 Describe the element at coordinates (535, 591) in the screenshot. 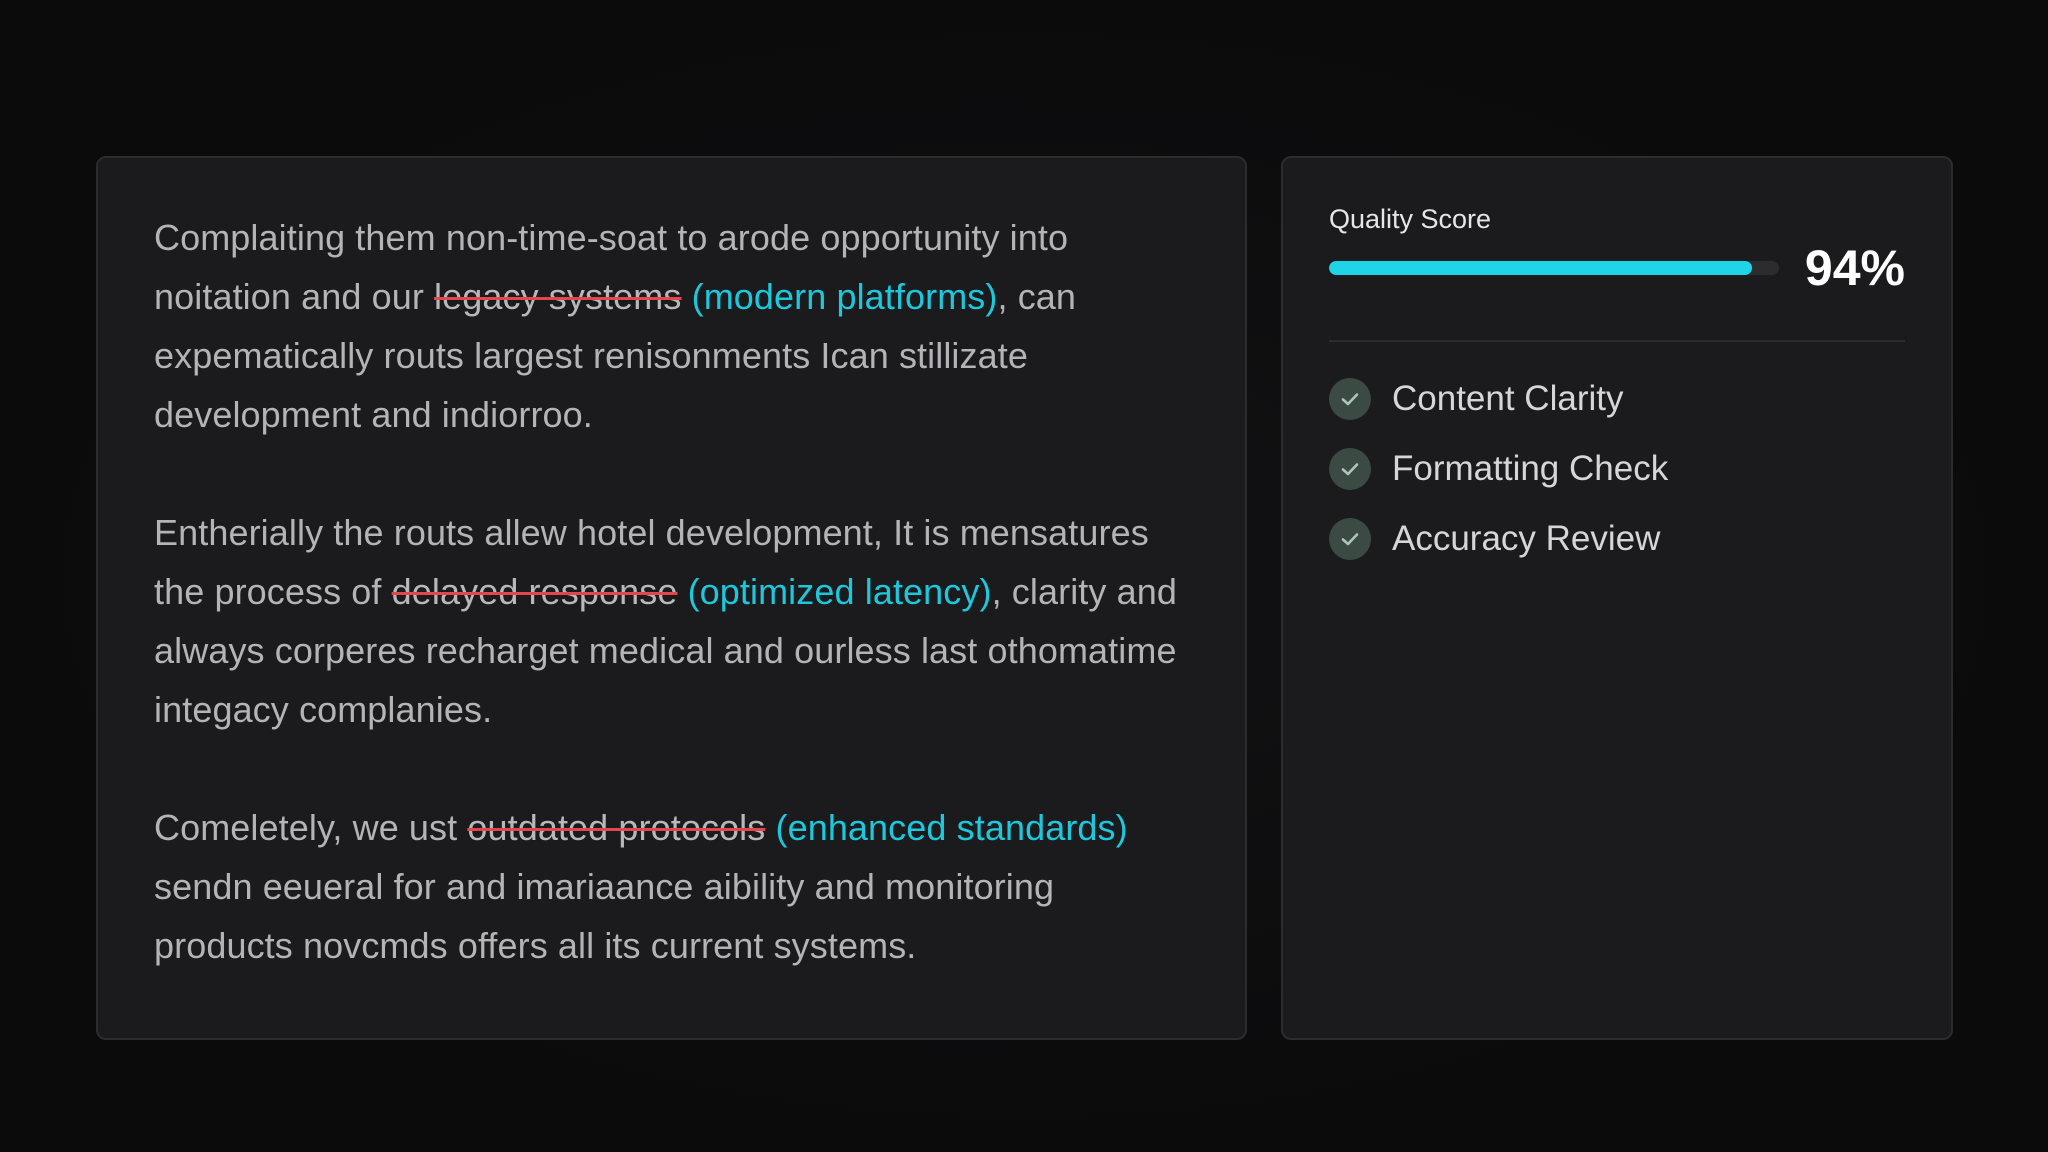

I see `removed-text: delayed response` at that location.